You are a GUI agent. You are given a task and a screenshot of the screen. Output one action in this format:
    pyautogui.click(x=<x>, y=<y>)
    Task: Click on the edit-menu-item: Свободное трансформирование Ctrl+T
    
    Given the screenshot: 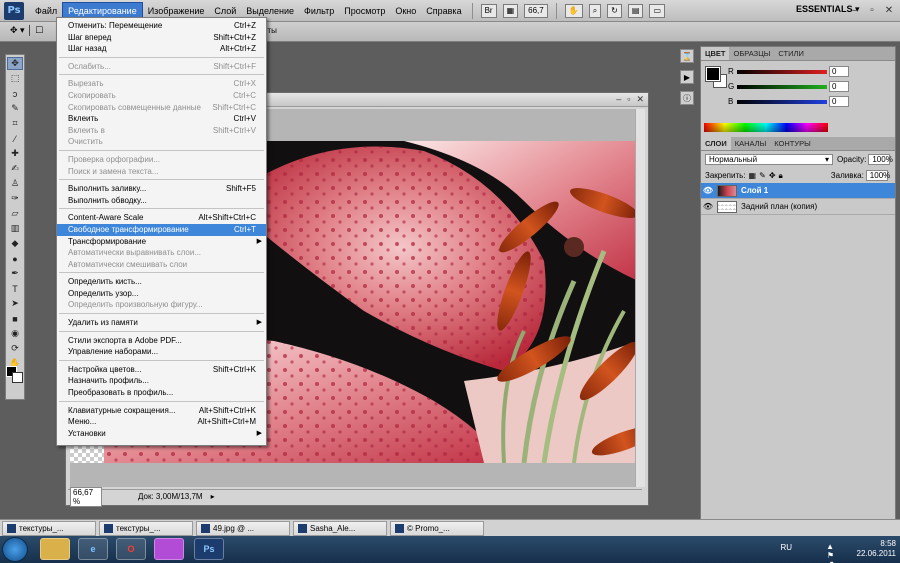 What is the action you would take?
    pyautogui.click(x=161, y=229)
    